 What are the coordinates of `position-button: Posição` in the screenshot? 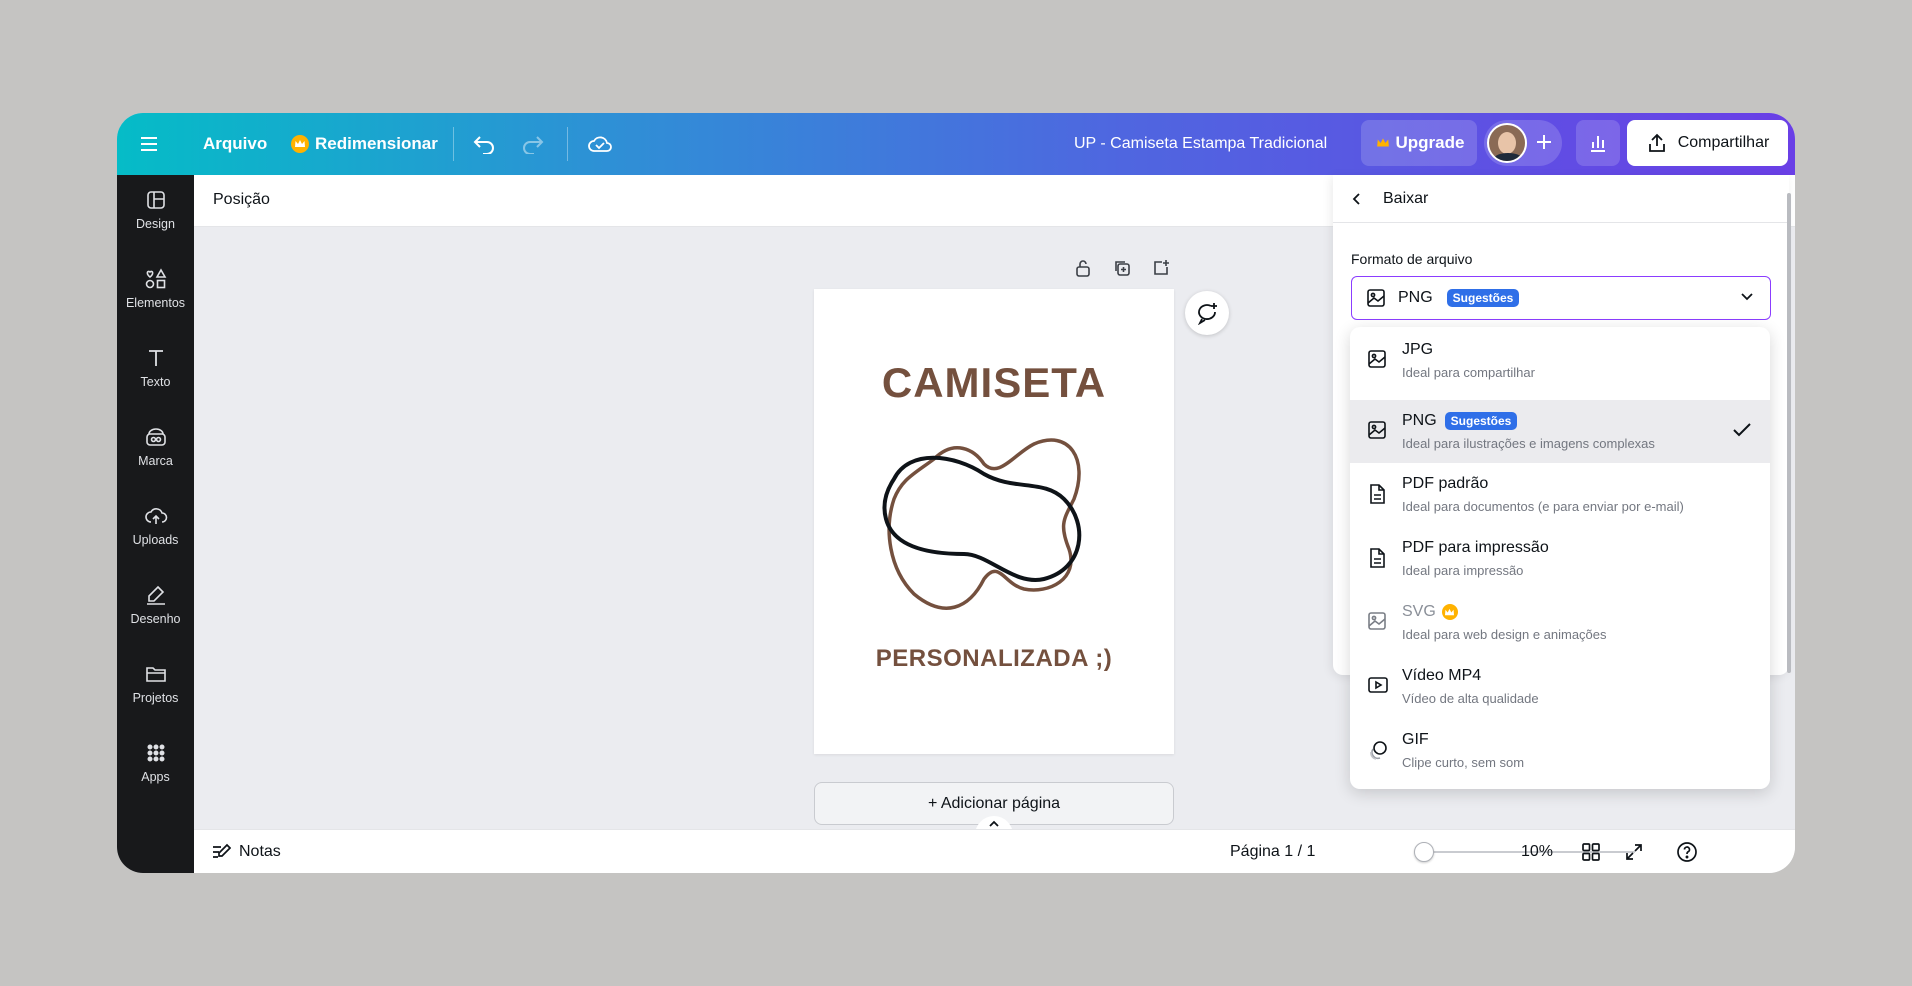 It's located at (241, 200).